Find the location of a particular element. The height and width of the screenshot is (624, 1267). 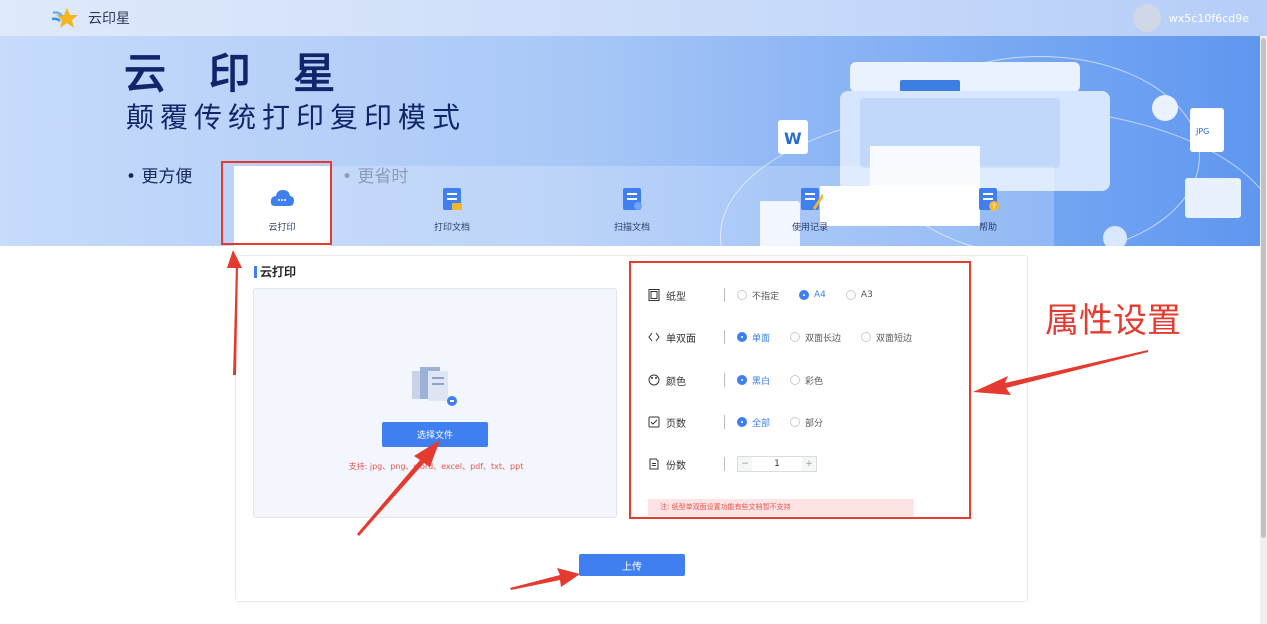

nav-print-document: 打印文档 is located at coordinates (452, 206).